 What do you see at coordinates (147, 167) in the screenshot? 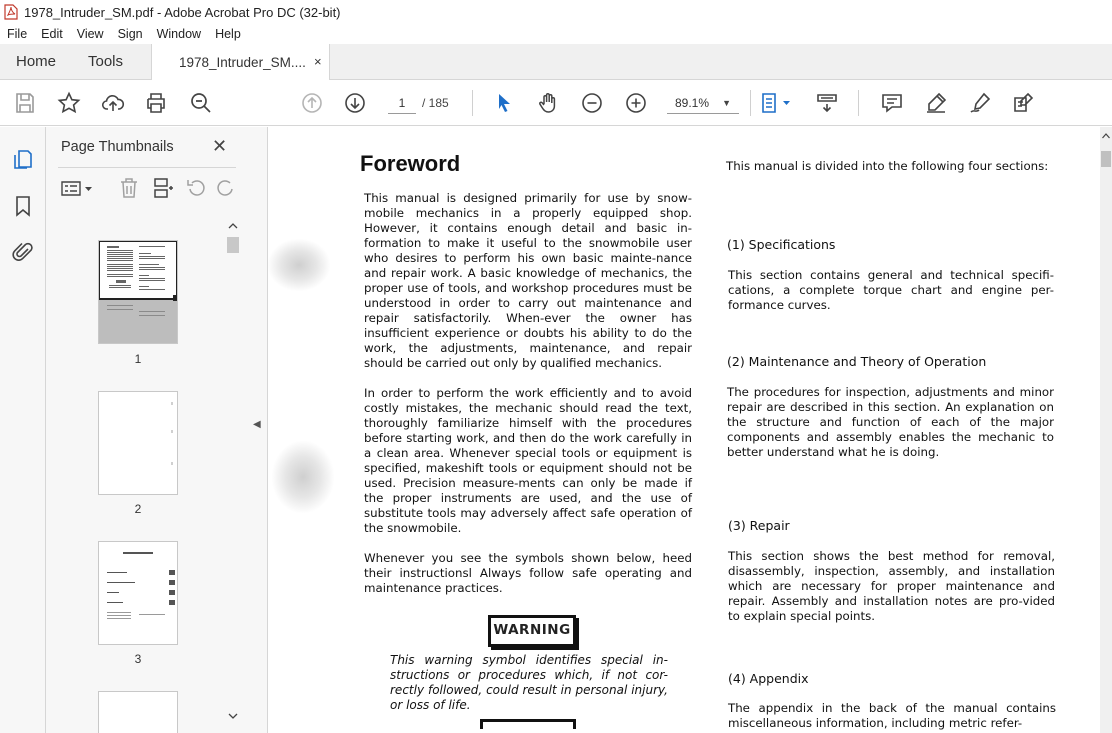
I see `panel-divider` at bounding box center [147, 167].